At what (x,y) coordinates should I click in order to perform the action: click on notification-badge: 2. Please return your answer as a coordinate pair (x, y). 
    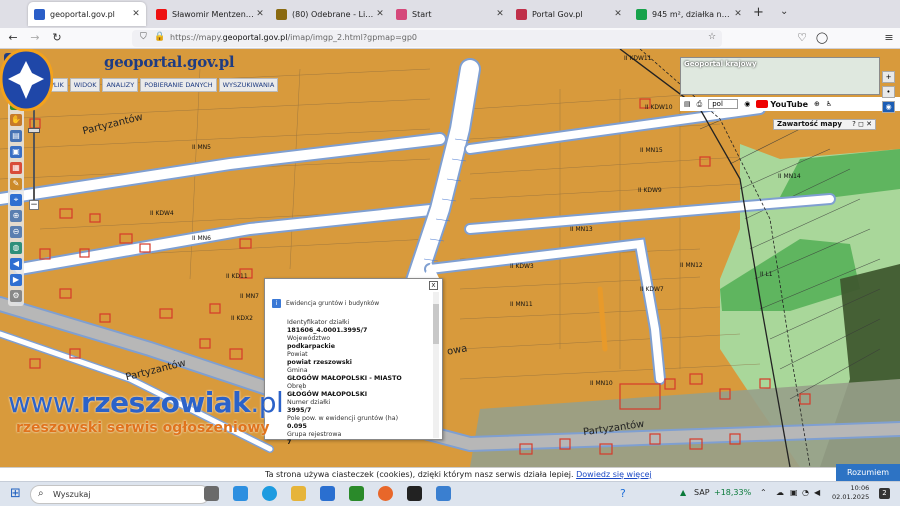
    Looking at the image, I should click on (884, 493).